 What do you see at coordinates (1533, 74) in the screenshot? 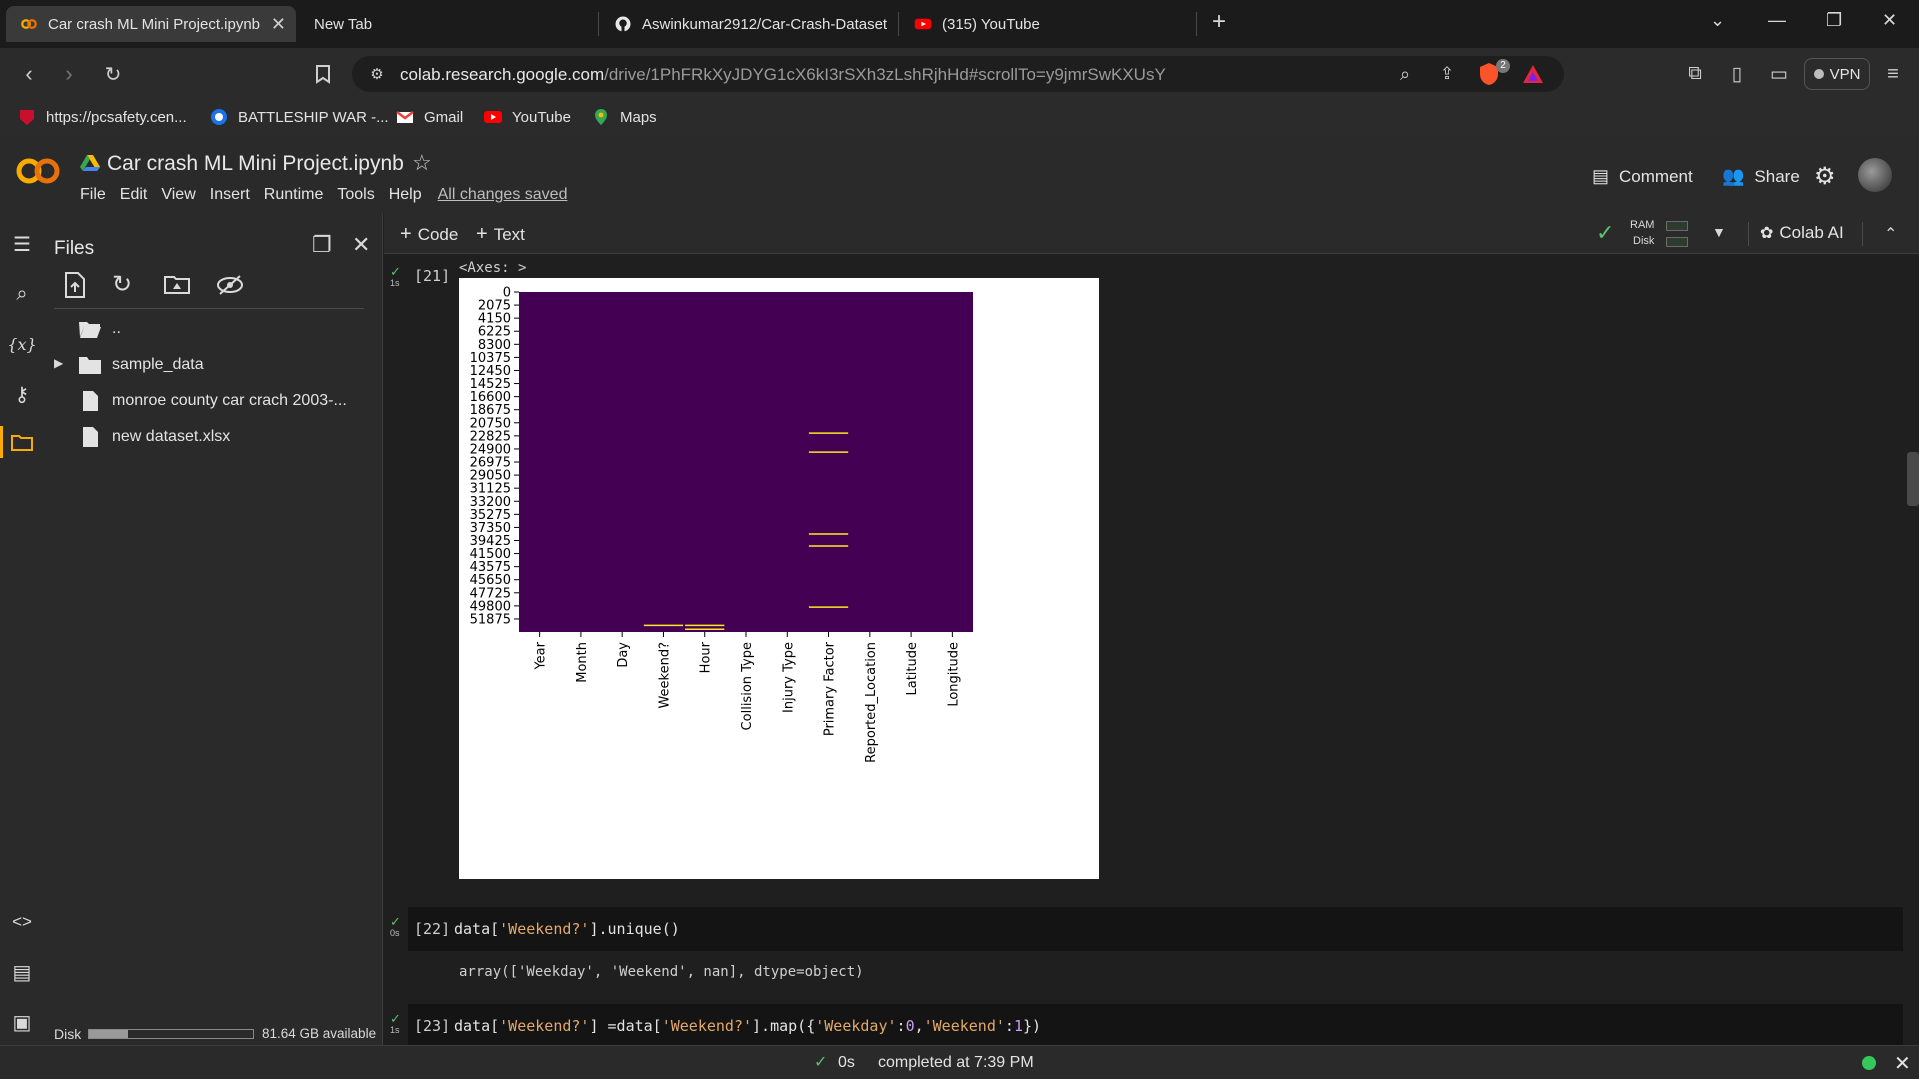
I see `brave-rewards-icon` at bounding box center [1533, 74].